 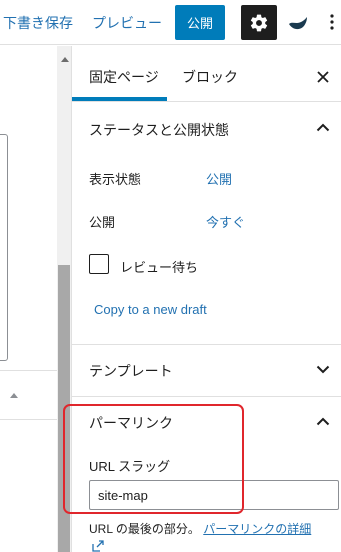 I want to click on status-panel-title: ステータスと公開状態, so click(x=159, y=130).